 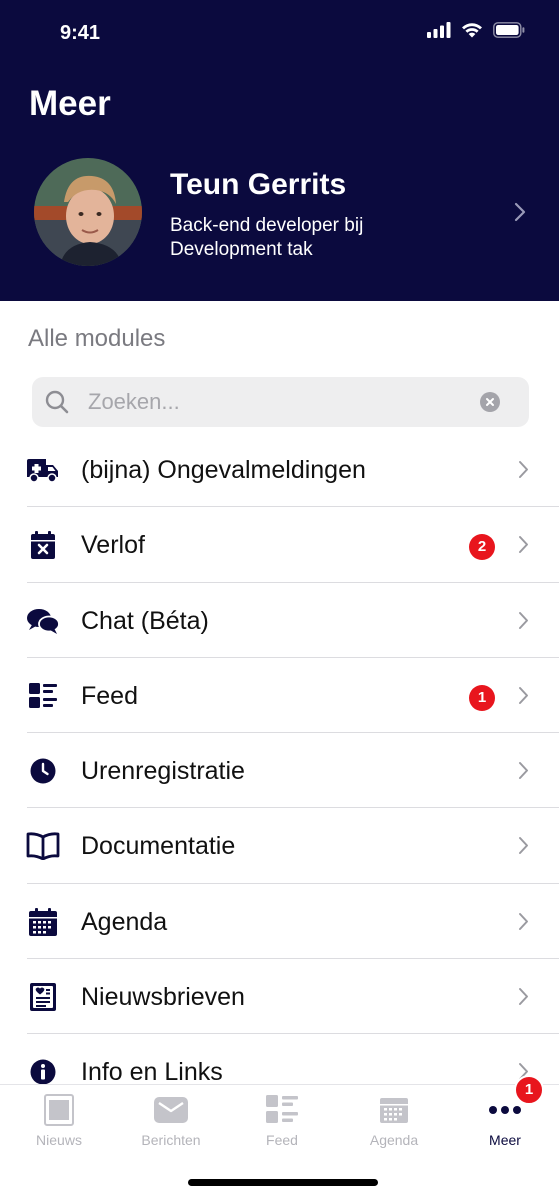 What do you see at coordinates (113, 545) in the screenshot?
I see `menu-item-label: Verlof` at bounding box center [113, 545].